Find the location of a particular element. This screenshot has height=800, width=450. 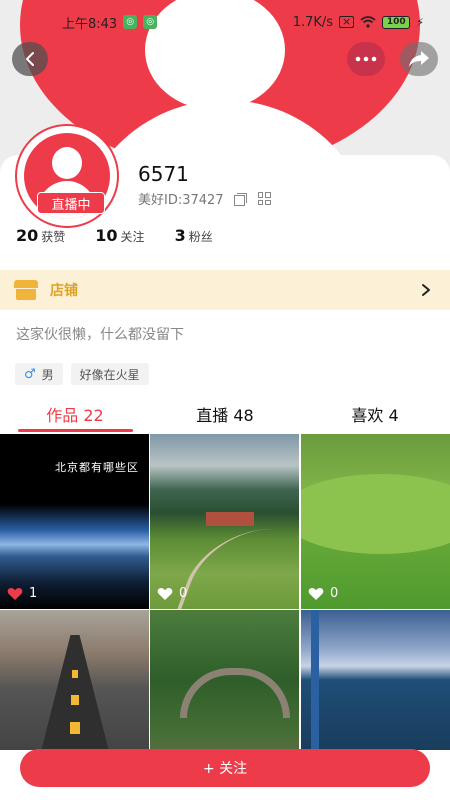

stat-label: 粉丝 is located at coordinates (200, 237).